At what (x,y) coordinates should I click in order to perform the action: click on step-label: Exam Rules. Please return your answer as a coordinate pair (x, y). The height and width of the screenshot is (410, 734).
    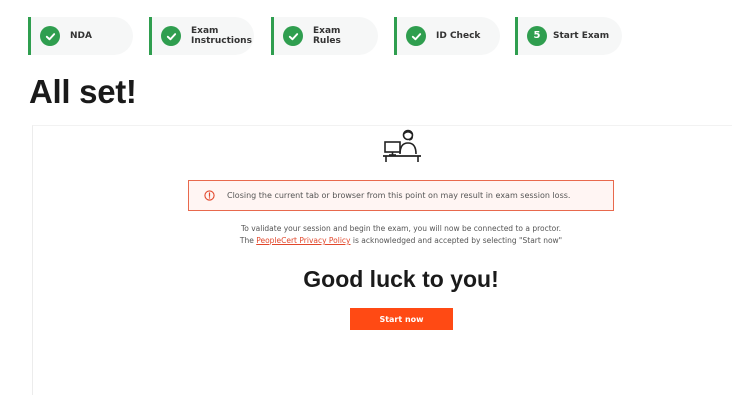
    Looking at the image, I should click on (327, 36).